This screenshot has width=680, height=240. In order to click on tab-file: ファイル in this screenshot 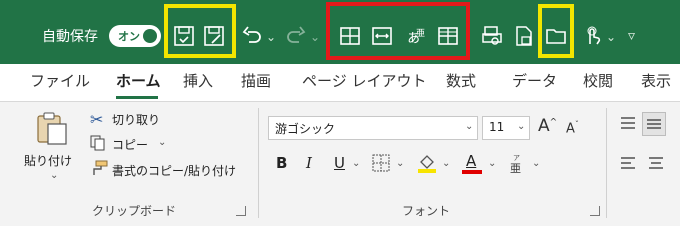, I will do `click(60, 80)`.